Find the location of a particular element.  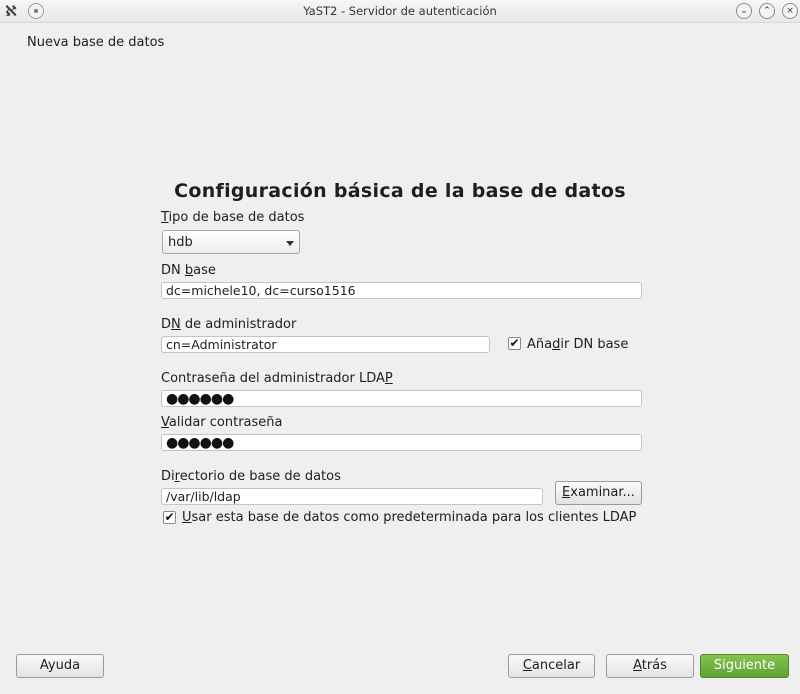

validate-password-label: Validar contraseña is located at coordinates (222, 422).